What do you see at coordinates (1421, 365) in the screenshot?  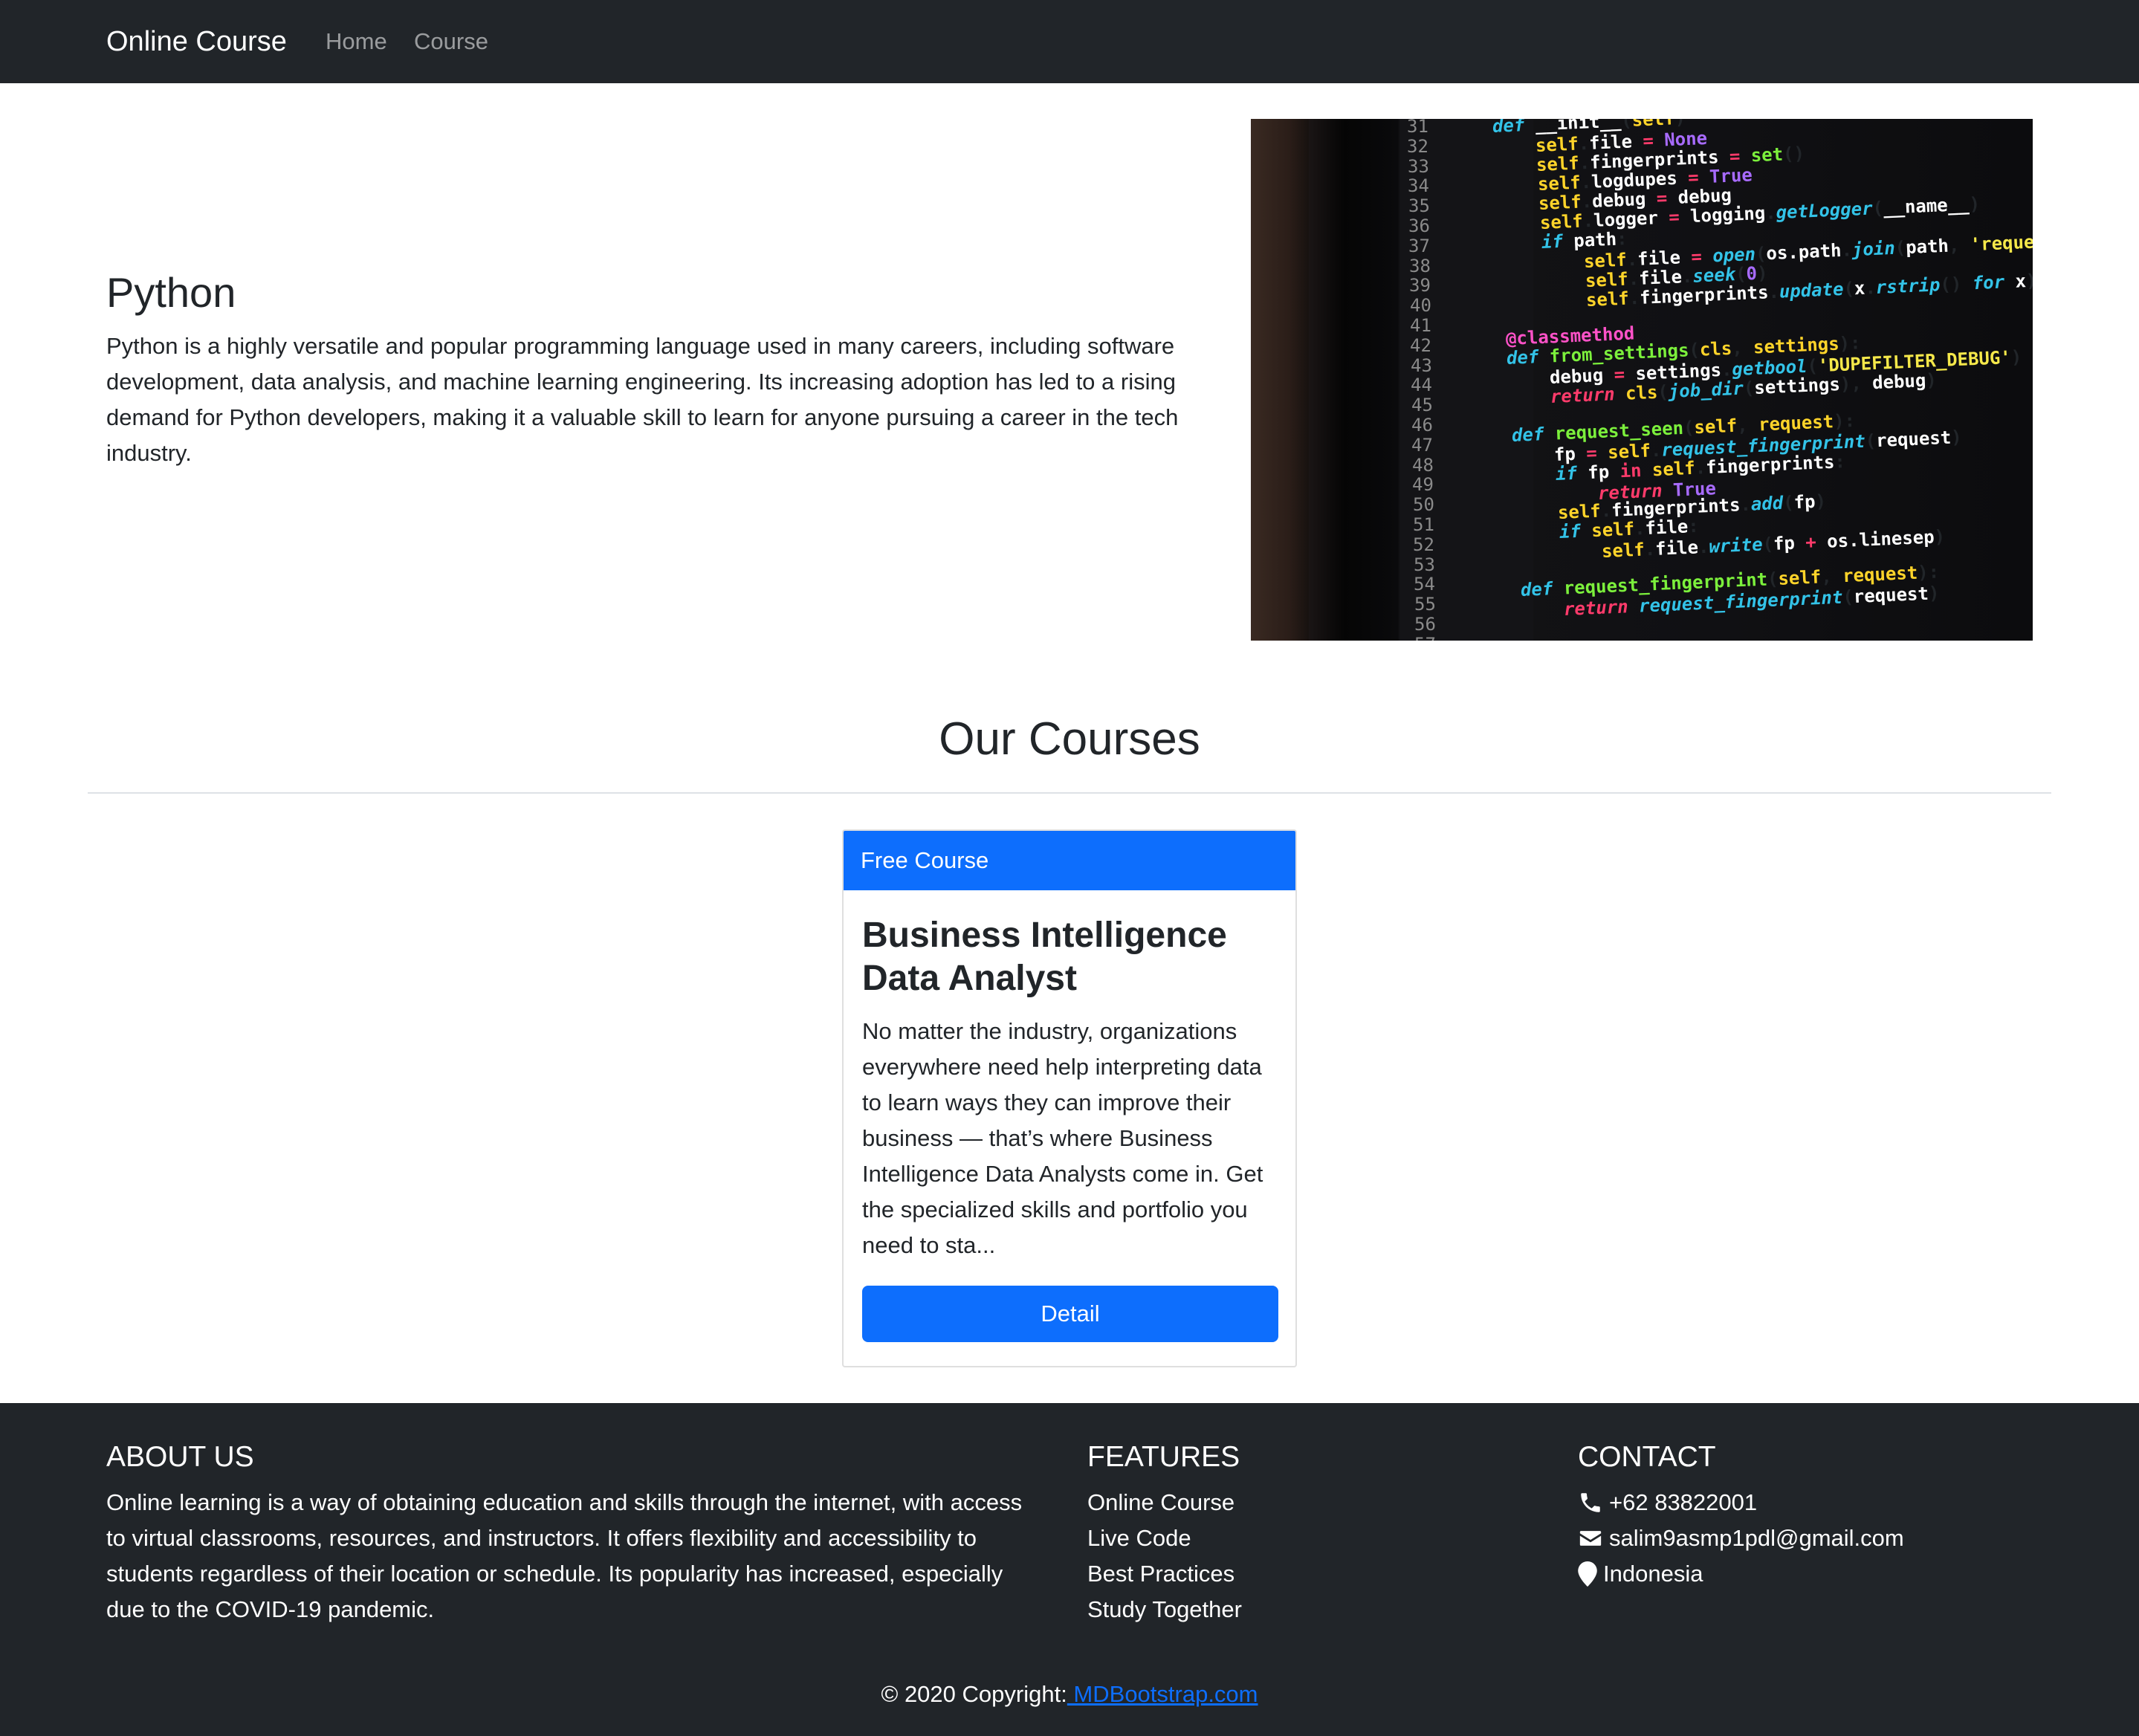 I see `code-line-number: 43` at bounding box center [1421, 365].